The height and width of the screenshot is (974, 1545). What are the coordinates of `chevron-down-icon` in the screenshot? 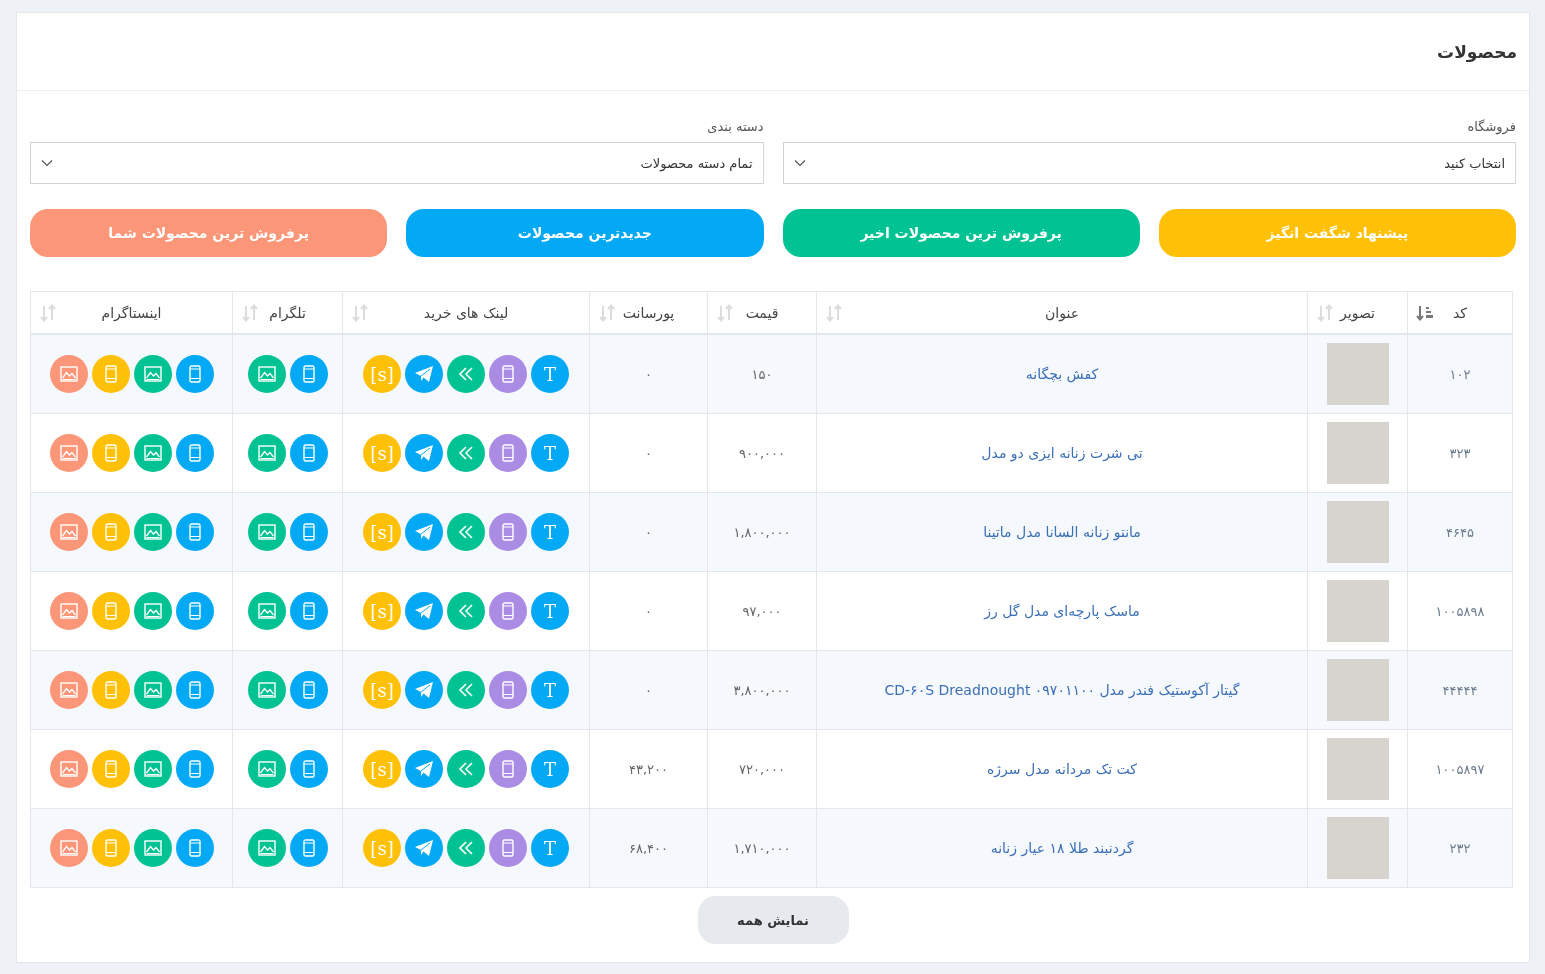 It's located at (47, 163).